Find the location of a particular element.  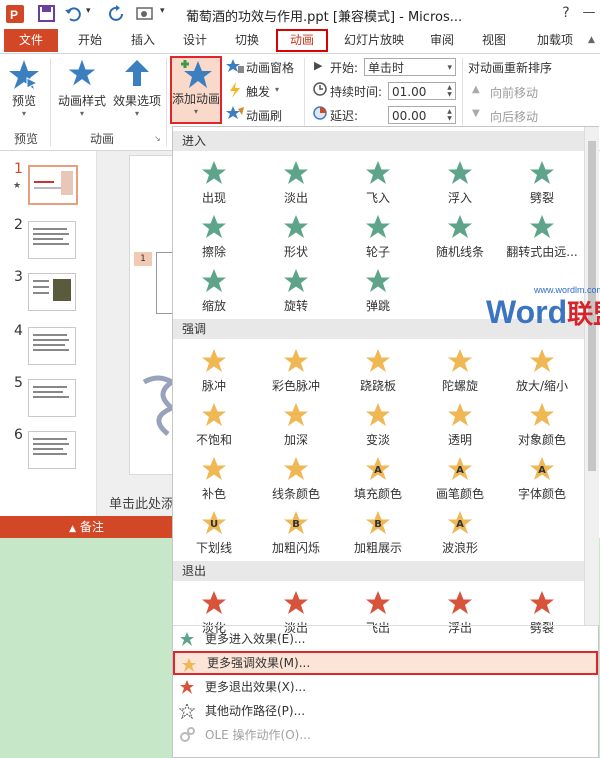

motion-path-star-icon is located at coordinates (187, 711).